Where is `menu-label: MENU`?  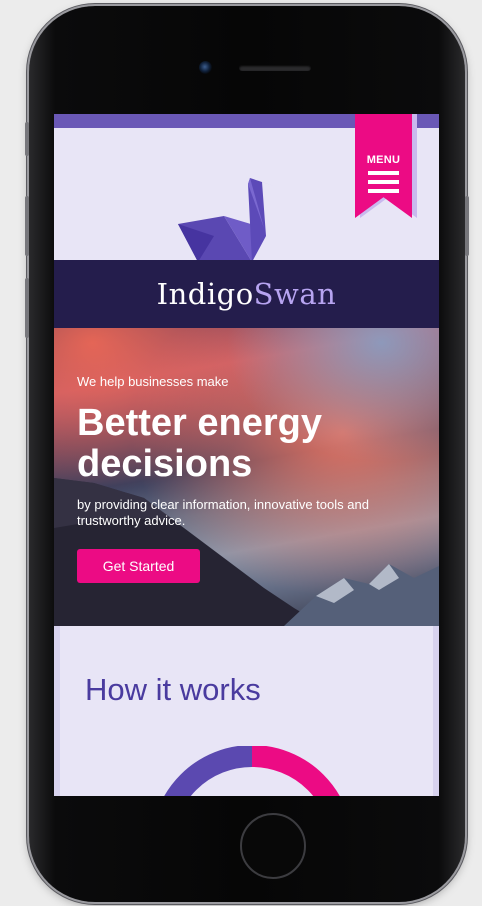
menu-label: MENU is located at coordinates (383, 160).